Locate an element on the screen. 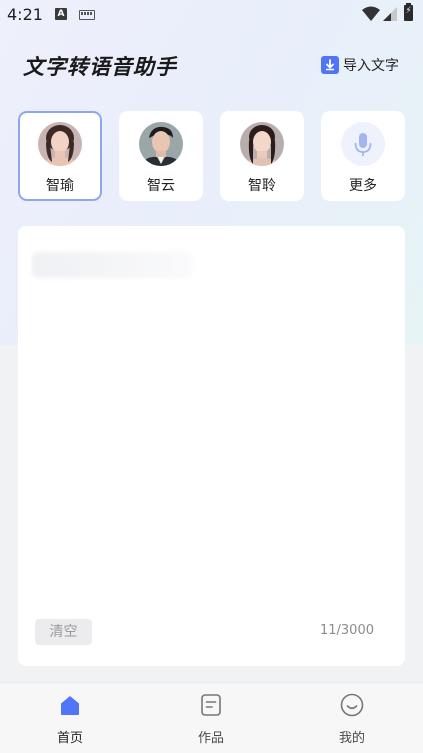 This screenshot has width=423, height=753. voice-name: 智云 is located at coordinates (161, 186).